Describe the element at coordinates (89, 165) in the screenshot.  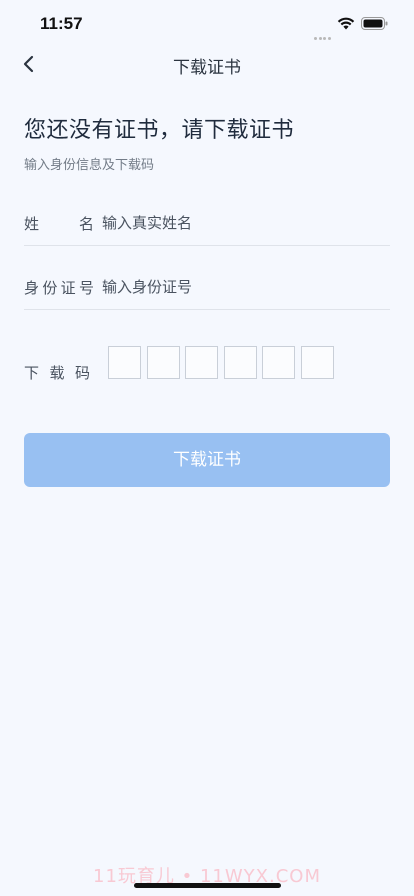
I see `subline: 输入身份信息及下载码` at that location.